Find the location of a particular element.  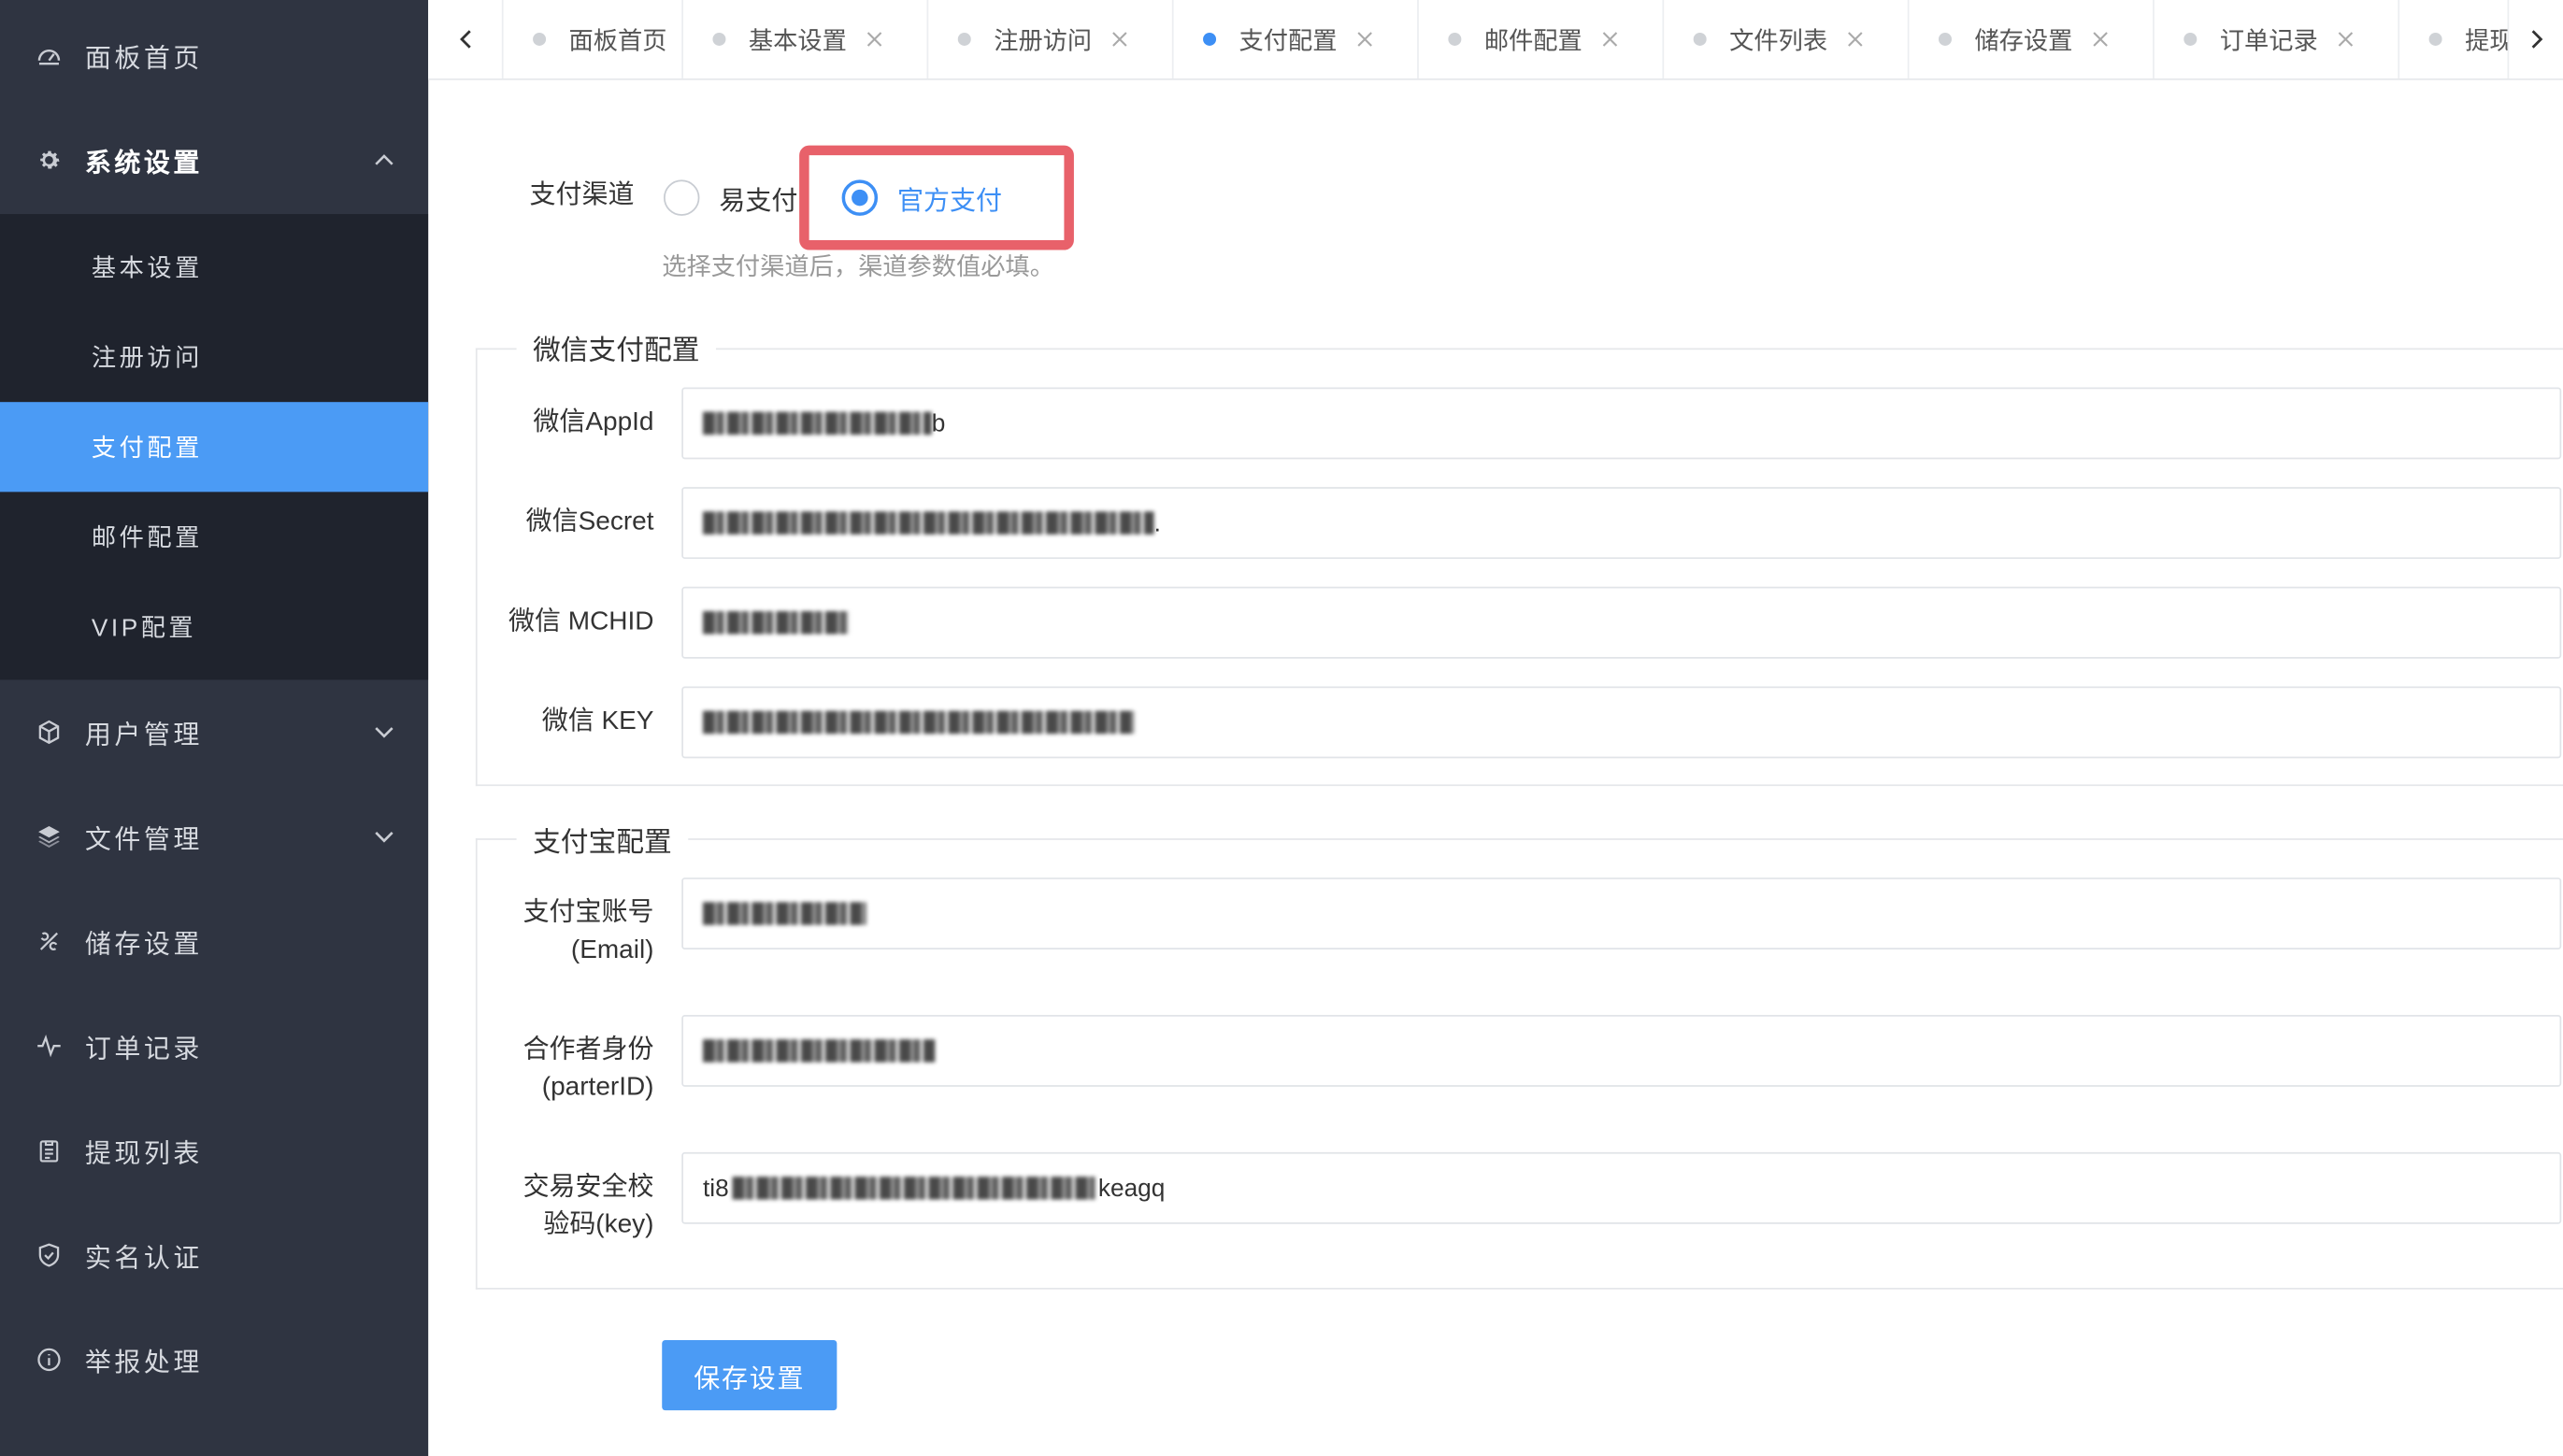

nav-item-file-management: 文件管理 is located at coordinates (214, 836).